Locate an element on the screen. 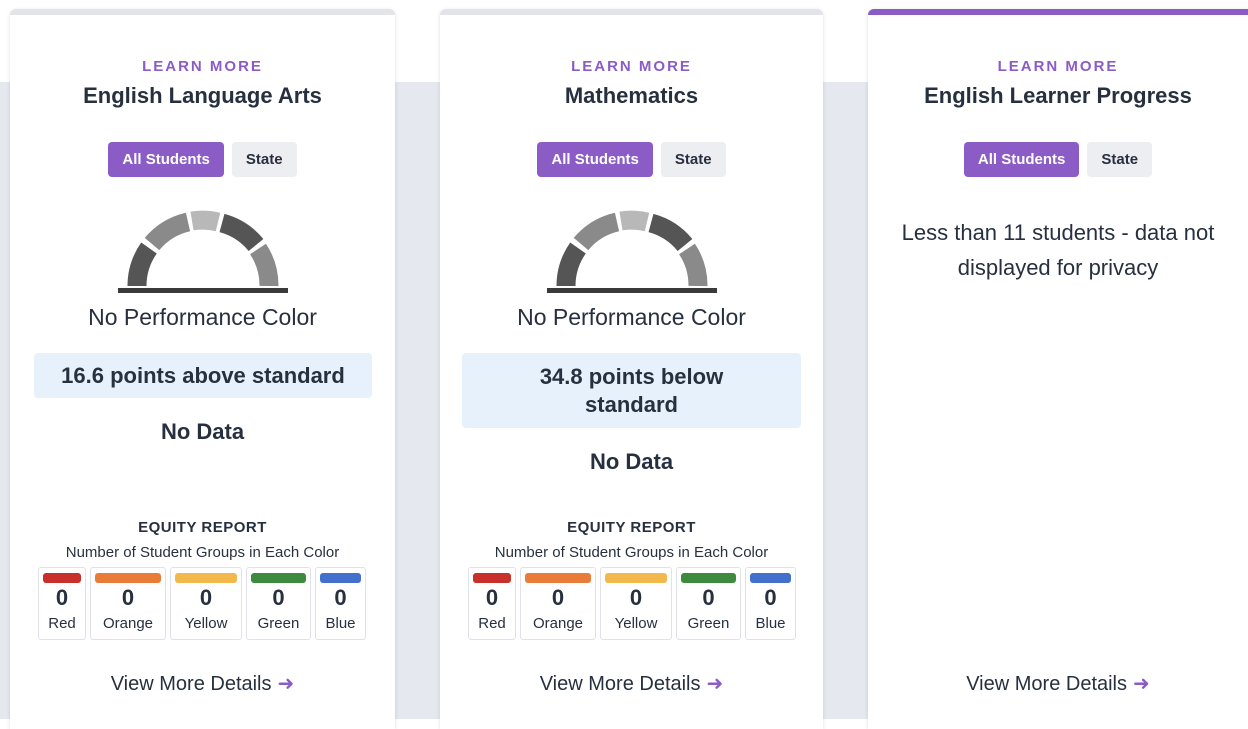 The height and width of the screenshot is (729, 1248). card-title: English Learner Progress is located at coordinates (1058, 95).